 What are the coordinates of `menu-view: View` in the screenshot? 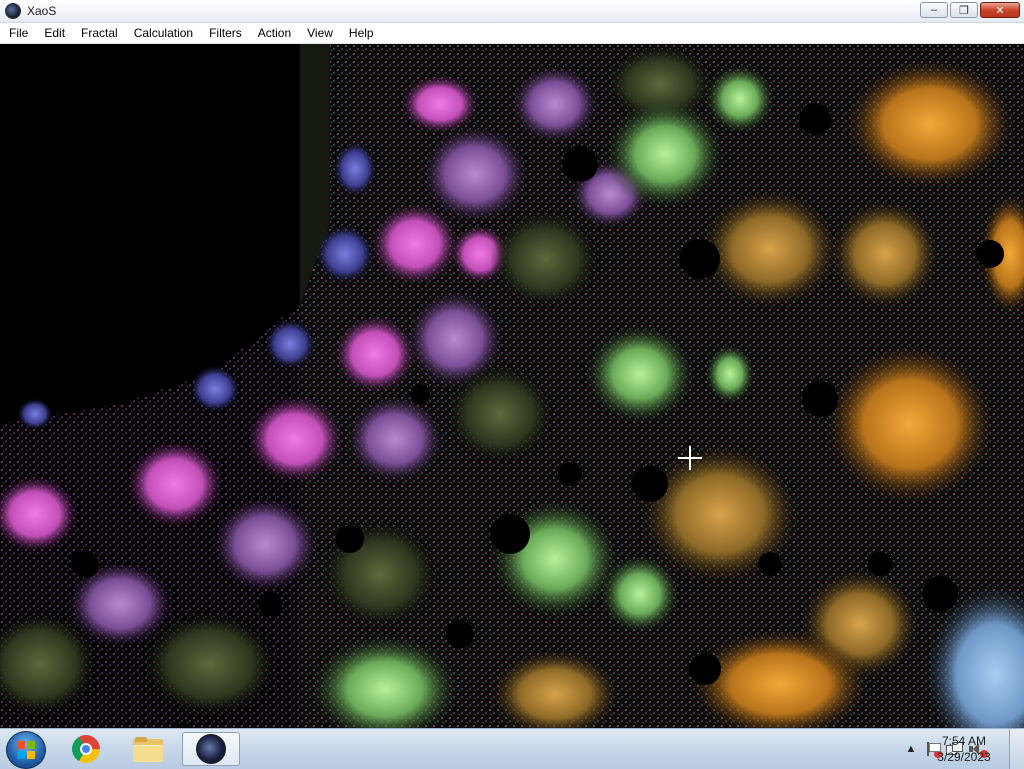 It's located at (320, 33).